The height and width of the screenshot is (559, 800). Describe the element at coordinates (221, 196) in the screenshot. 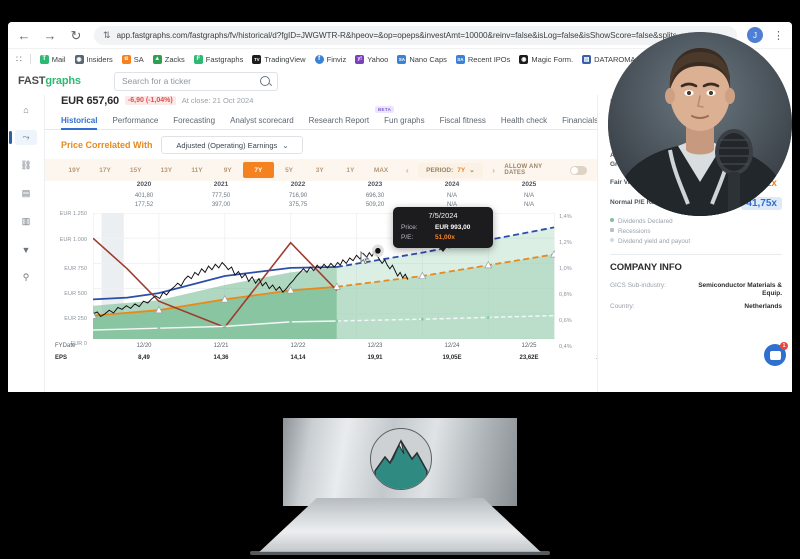

I see `col-high: 777,50` at that location.